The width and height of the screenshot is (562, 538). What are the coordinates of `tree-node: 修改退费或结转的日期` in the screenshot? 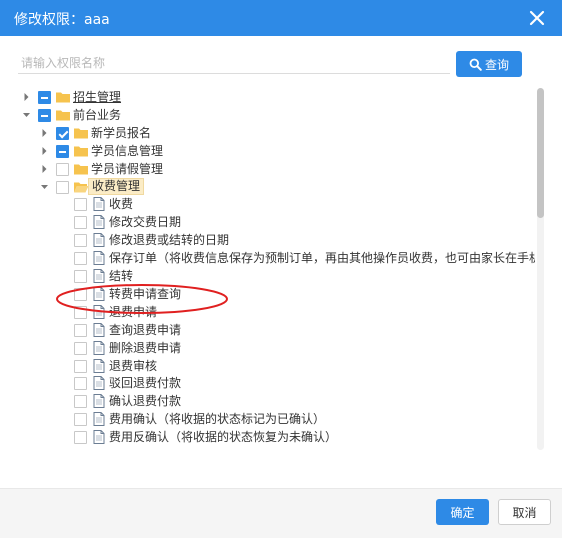 It's located at (277, 240).